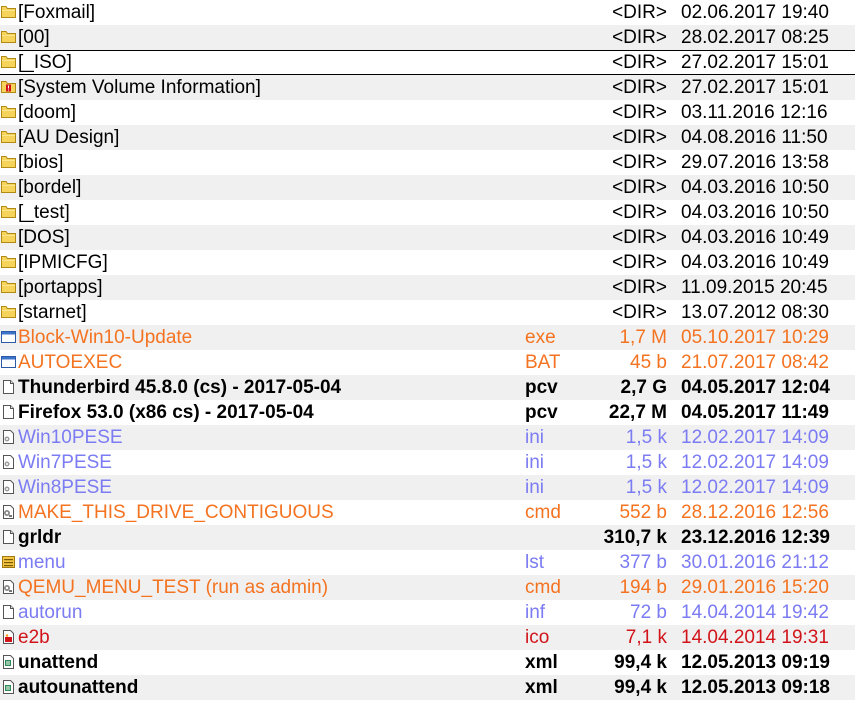  Describe the element at coordinates (646, 637) in the screenshot. I see `file-size: 7,1 k` at that location.